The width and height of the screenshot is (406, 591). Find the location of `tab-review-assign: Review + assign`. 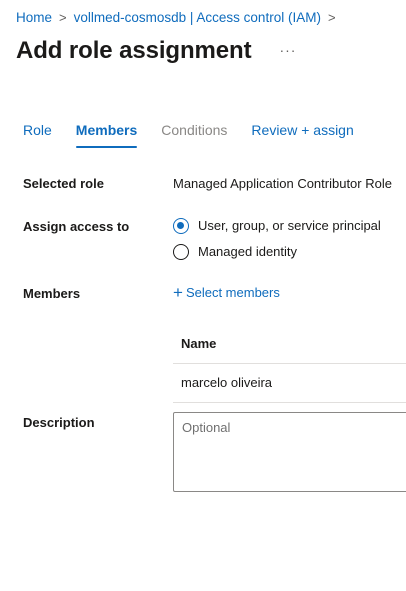

tab-review-assign: Review + assign is located at coordinates (302, 134).